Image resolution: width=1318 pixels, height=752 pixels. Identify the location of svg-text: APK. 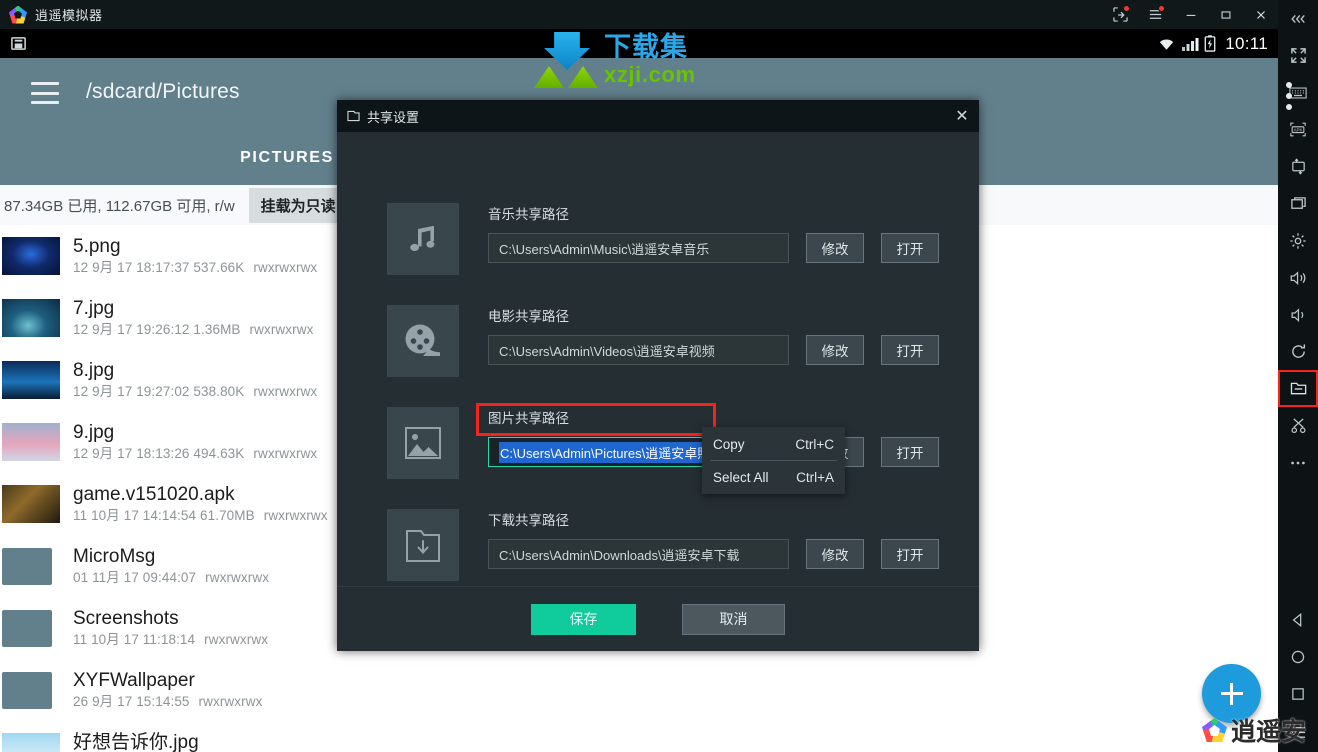
(1297, 129).